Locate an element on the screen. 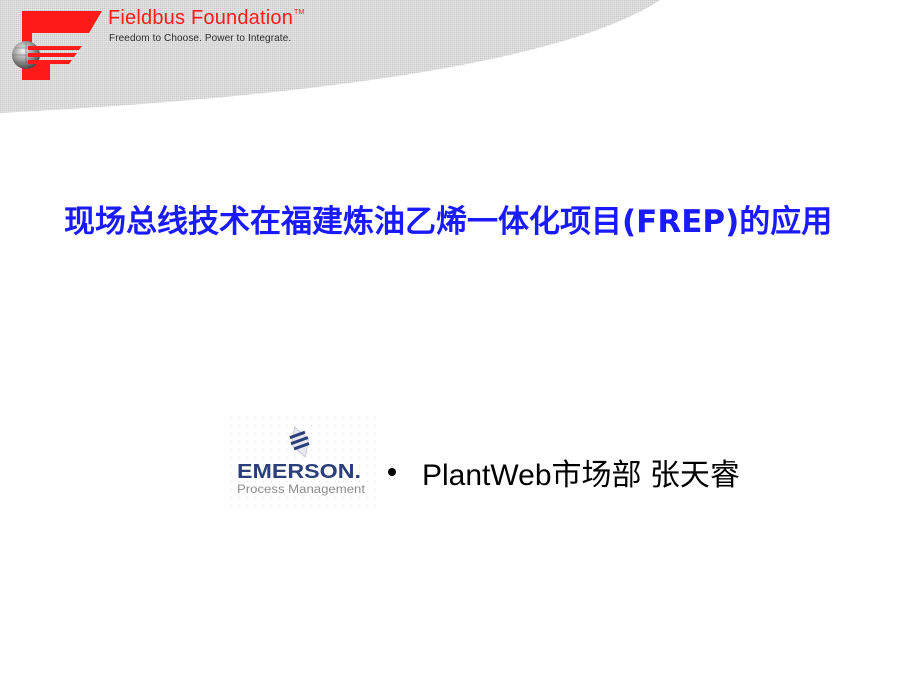 The image size is (920, 690). bullet-icon is located at coordinates (392, 472).